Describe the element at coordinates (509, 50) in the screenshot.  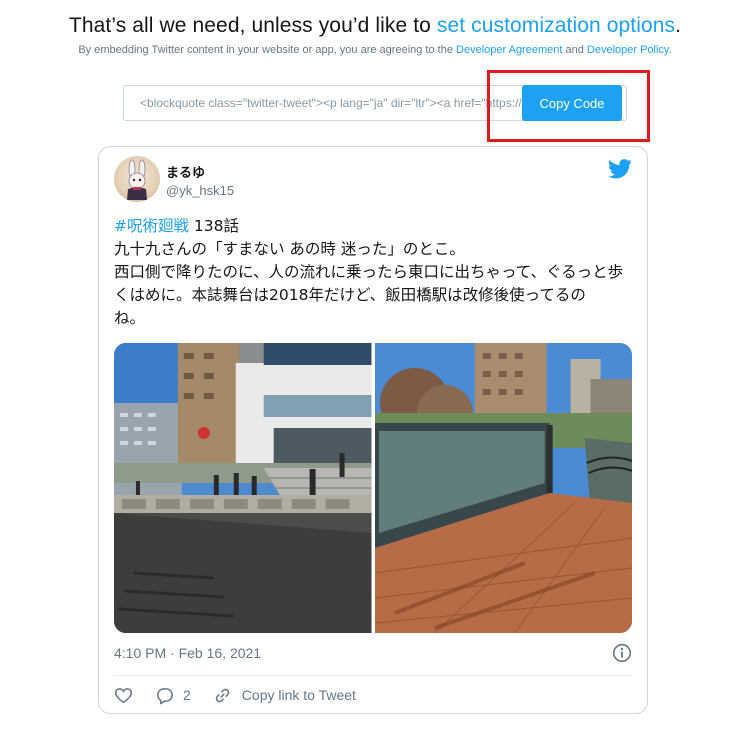
I see `developer-agreement-link: Developer Agreement` at that location.